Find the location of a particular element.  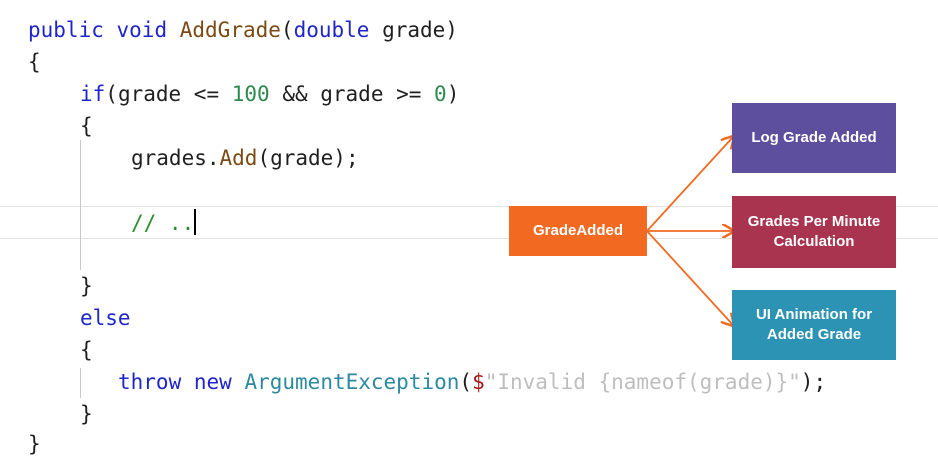

handler-label: Log Grade Added is located at coordinates (814, 137).